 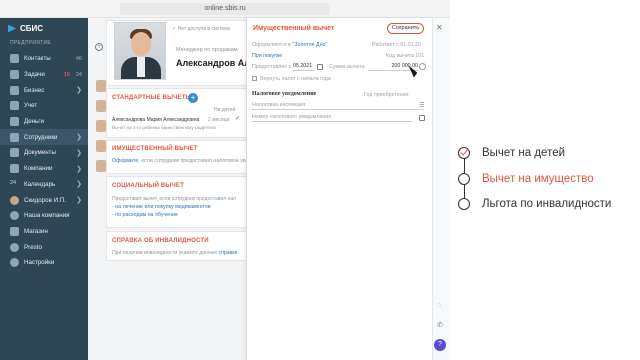 What do you see at coordinates (405, 56) in the screenshot?
I see `income-code: Код вычета 101` at bounding box center [405, 56].